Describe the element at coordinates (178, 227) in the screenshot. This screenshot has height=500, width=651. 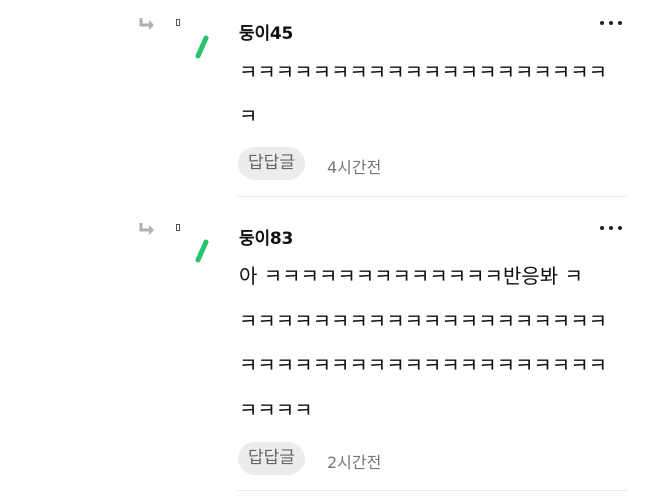
I see `avatar-placeholder-icon` at that location.